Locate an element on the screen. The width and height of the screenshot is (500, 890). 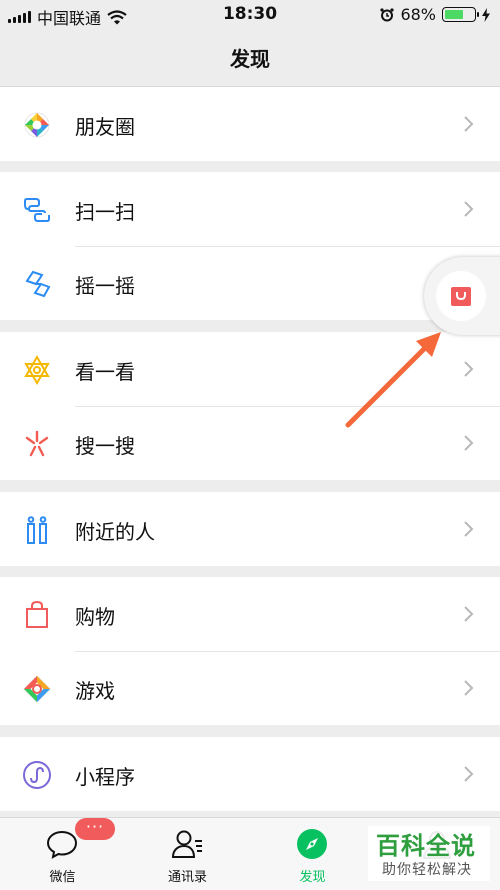
menu-item-label: 搜一搜 is located at coordinates (105, 446).